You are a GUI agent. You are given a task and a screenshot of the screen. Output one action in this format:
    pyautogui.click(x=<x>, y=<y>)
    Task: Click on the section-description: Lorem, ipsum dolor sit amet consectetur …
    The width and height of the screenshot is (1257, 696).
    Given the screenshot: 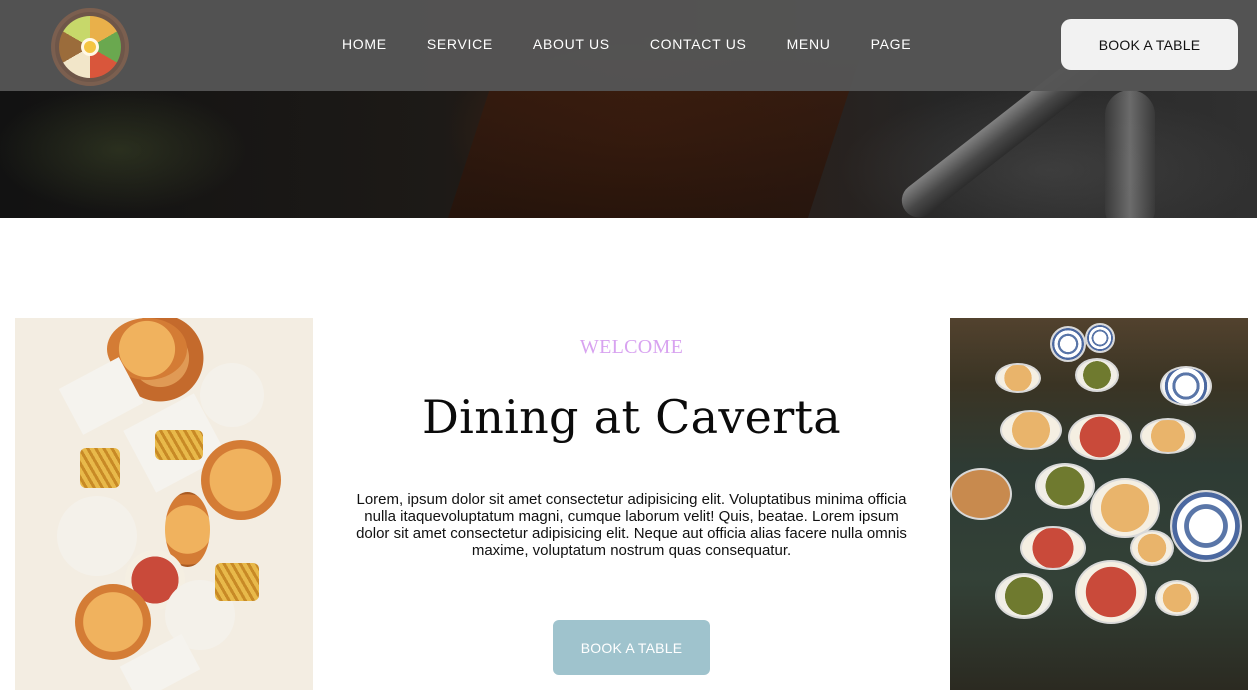 What is the action you would take?
    pyautogui.click(x=631, y=525)
    